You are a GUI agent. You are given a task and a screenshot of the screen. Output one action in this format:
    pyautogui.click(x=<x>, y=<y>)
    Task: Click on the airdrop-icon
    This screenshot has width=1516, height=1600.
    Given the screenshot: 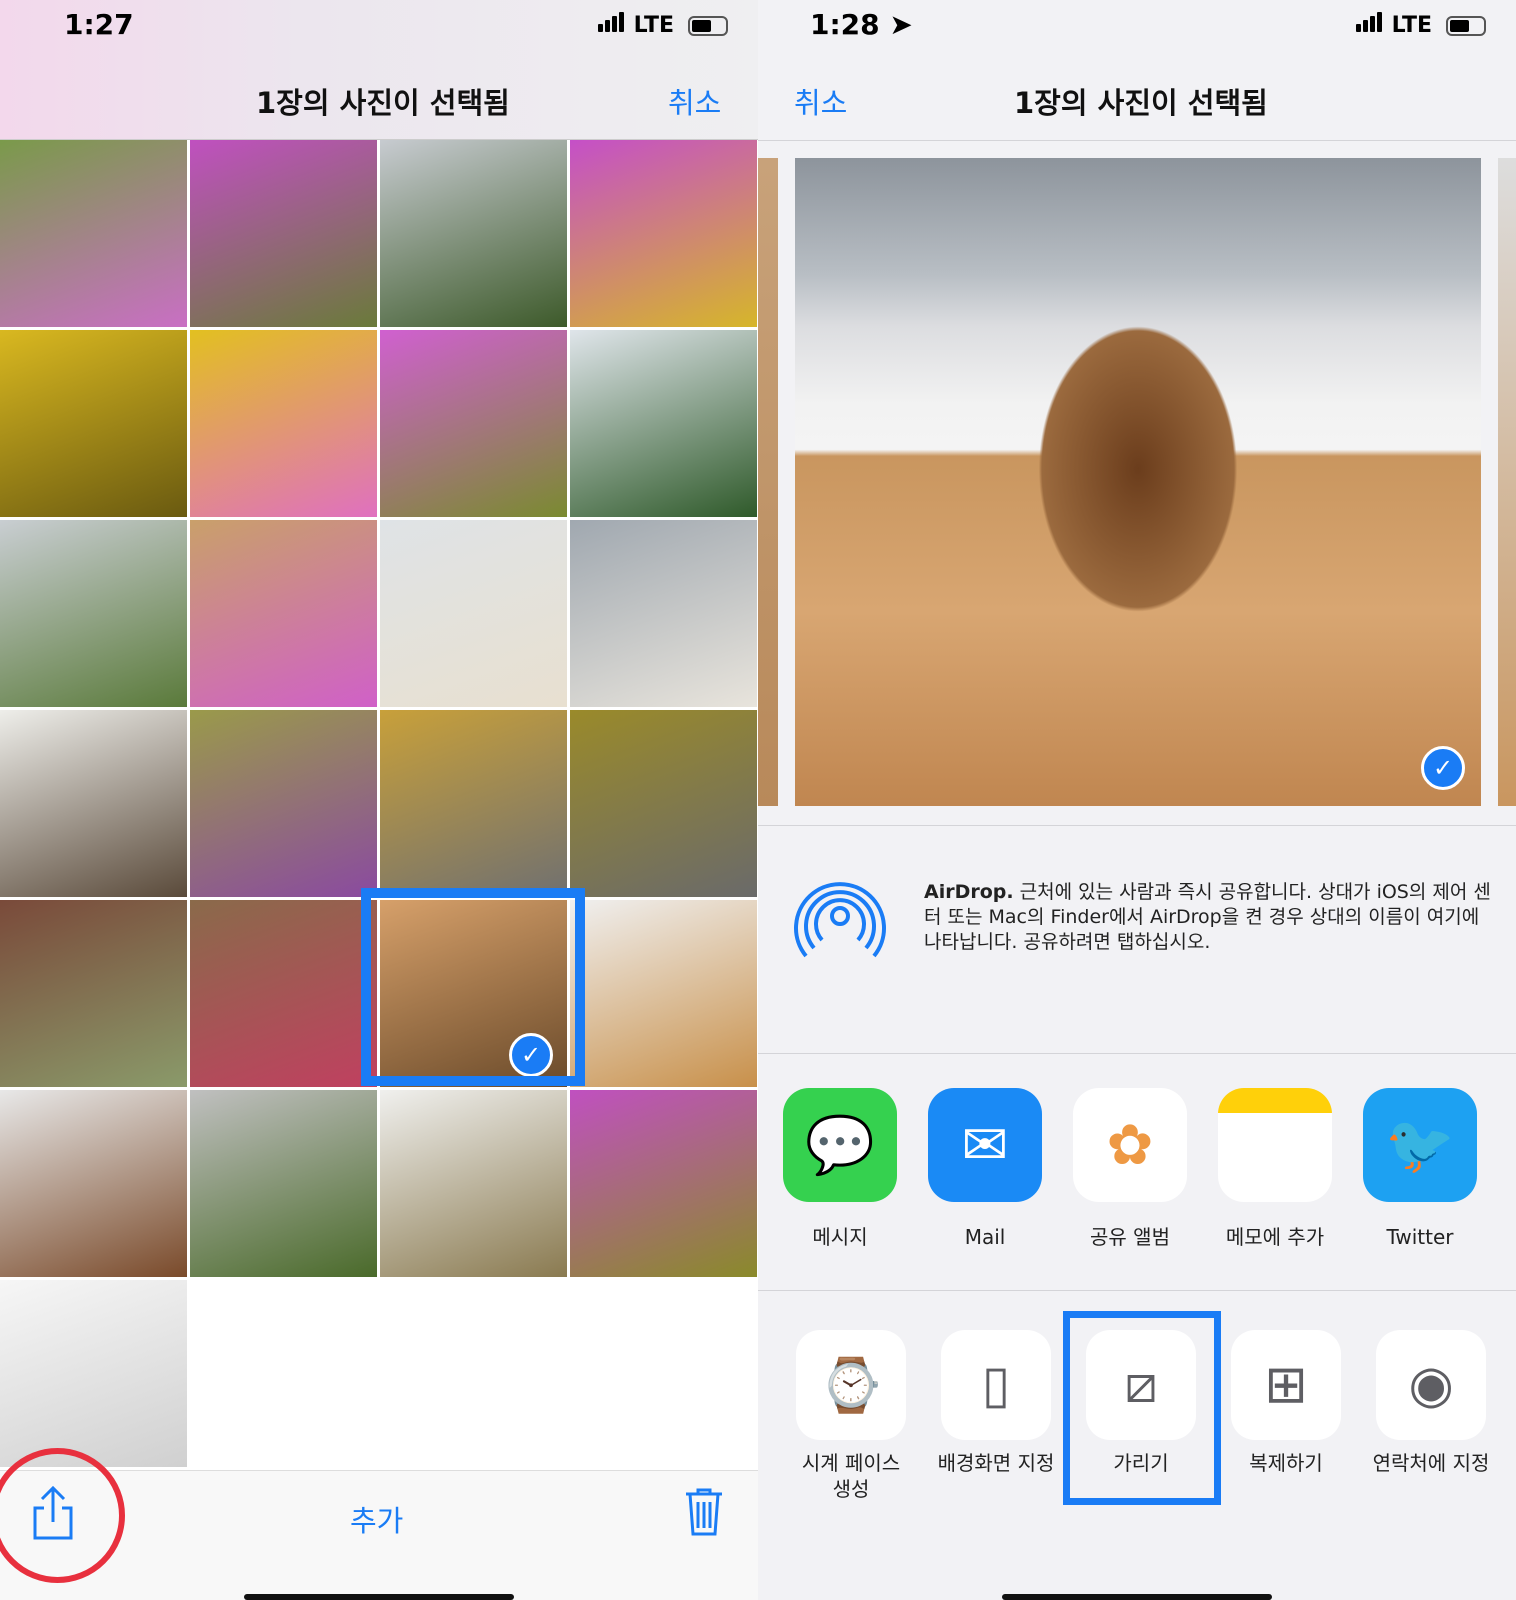 What is the action you would take?
    pyautogui.click(x=840, y=916)
    